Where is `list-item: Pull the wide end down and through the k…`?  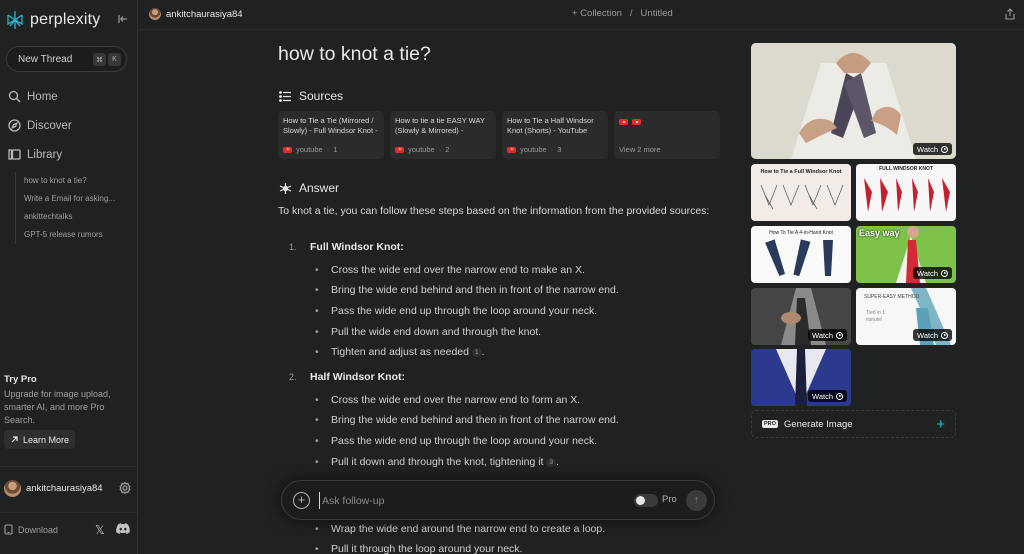
list-item: Pull the wide end down and through the k… is located at coordinates (428, 332).